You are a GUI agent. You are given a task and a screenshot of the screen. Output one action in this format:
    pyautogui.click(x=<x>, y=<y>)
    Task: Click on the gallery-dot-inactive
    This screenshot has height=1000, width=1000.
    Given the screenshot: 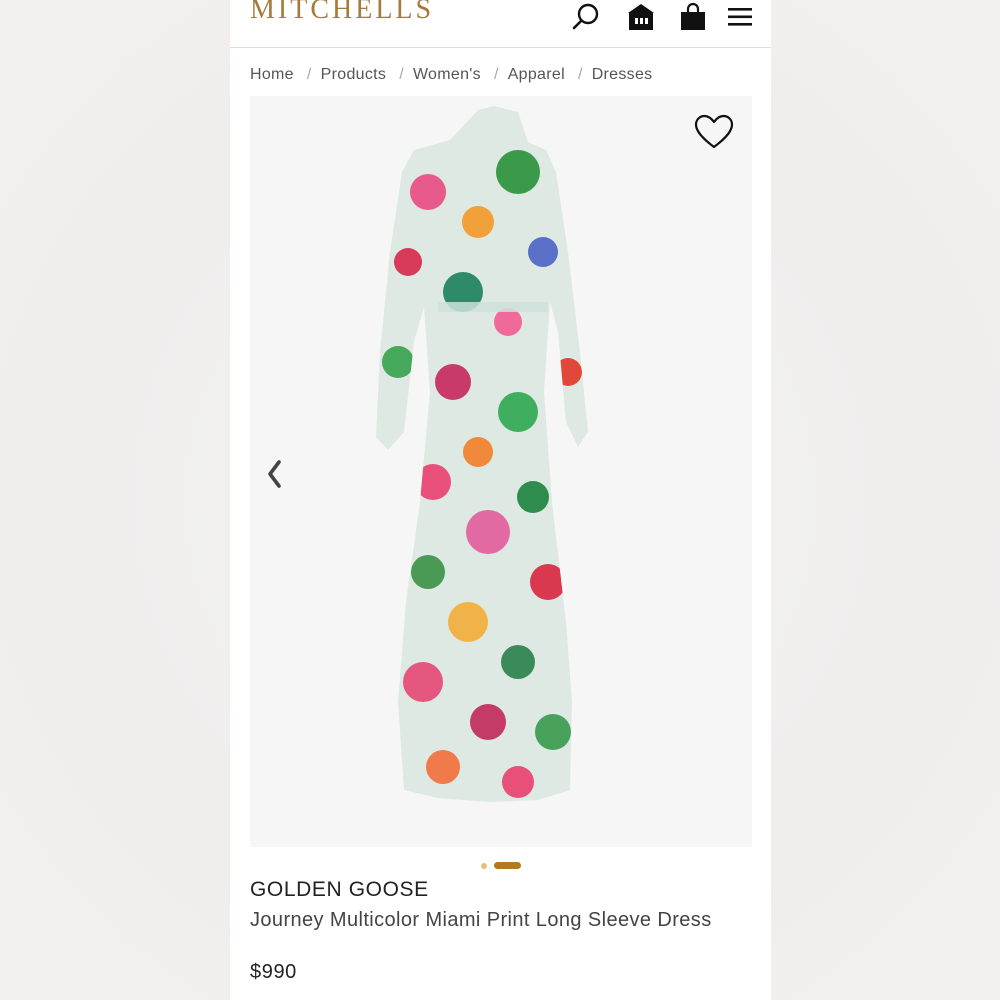 What is the action you would take?
    pyautogui.click(x=484, y=866)
    